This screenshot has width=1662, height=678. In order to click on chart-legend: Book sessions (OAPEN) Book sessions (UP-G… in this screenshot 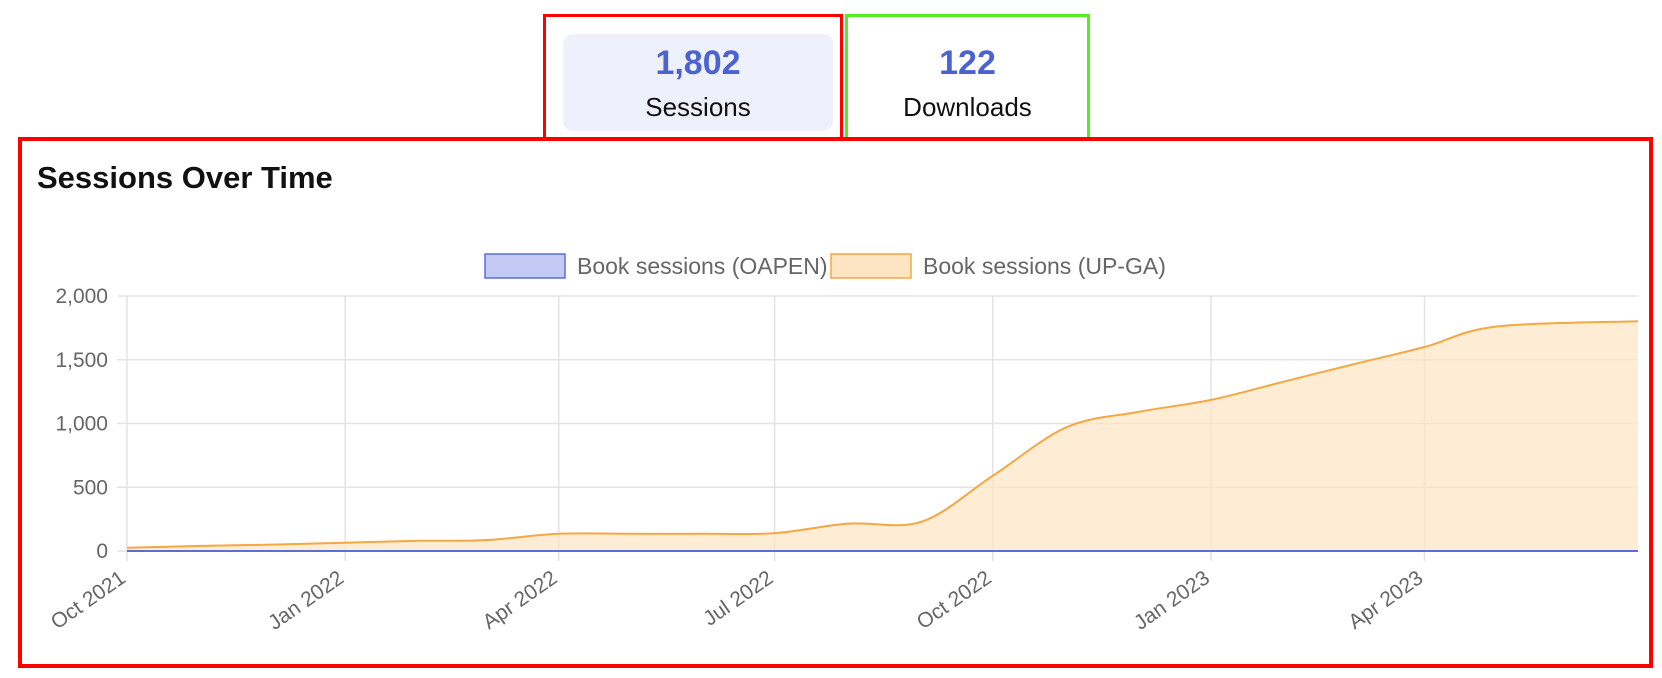, I will do `click(825, 266)`.